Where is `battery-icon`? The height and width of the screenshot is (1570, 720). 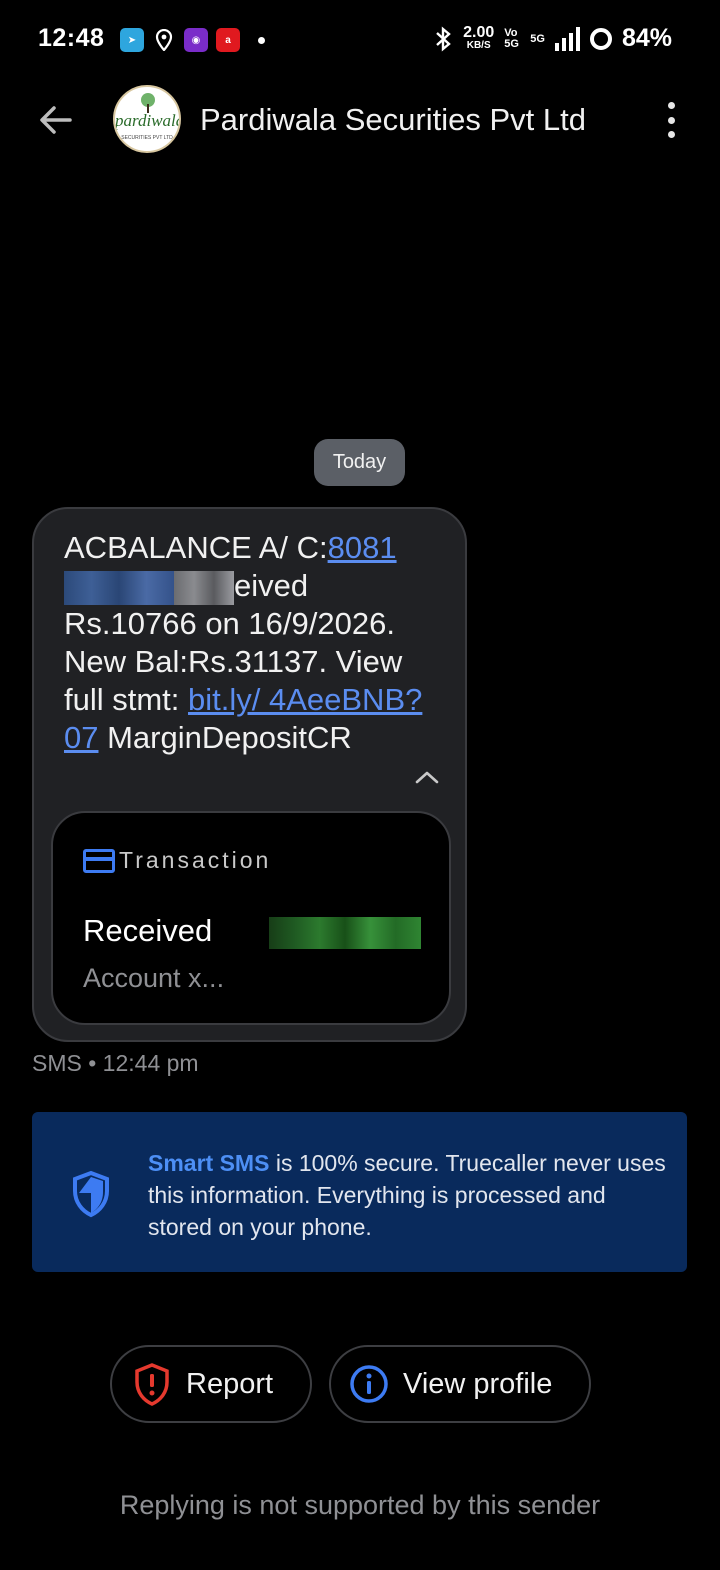 battery-icon is located at coordinates (600, 38).